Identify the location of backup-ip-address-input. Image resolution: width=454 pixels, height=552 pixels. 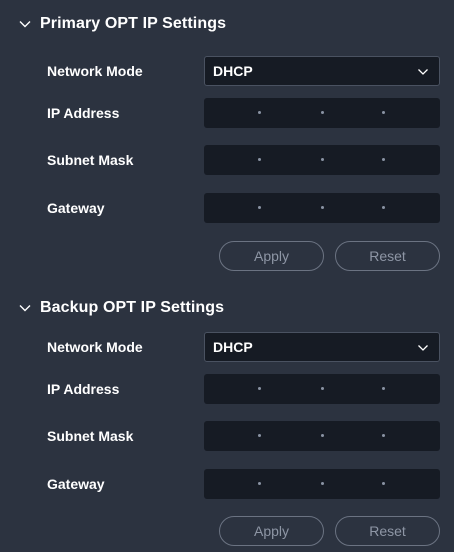
(322, 389).